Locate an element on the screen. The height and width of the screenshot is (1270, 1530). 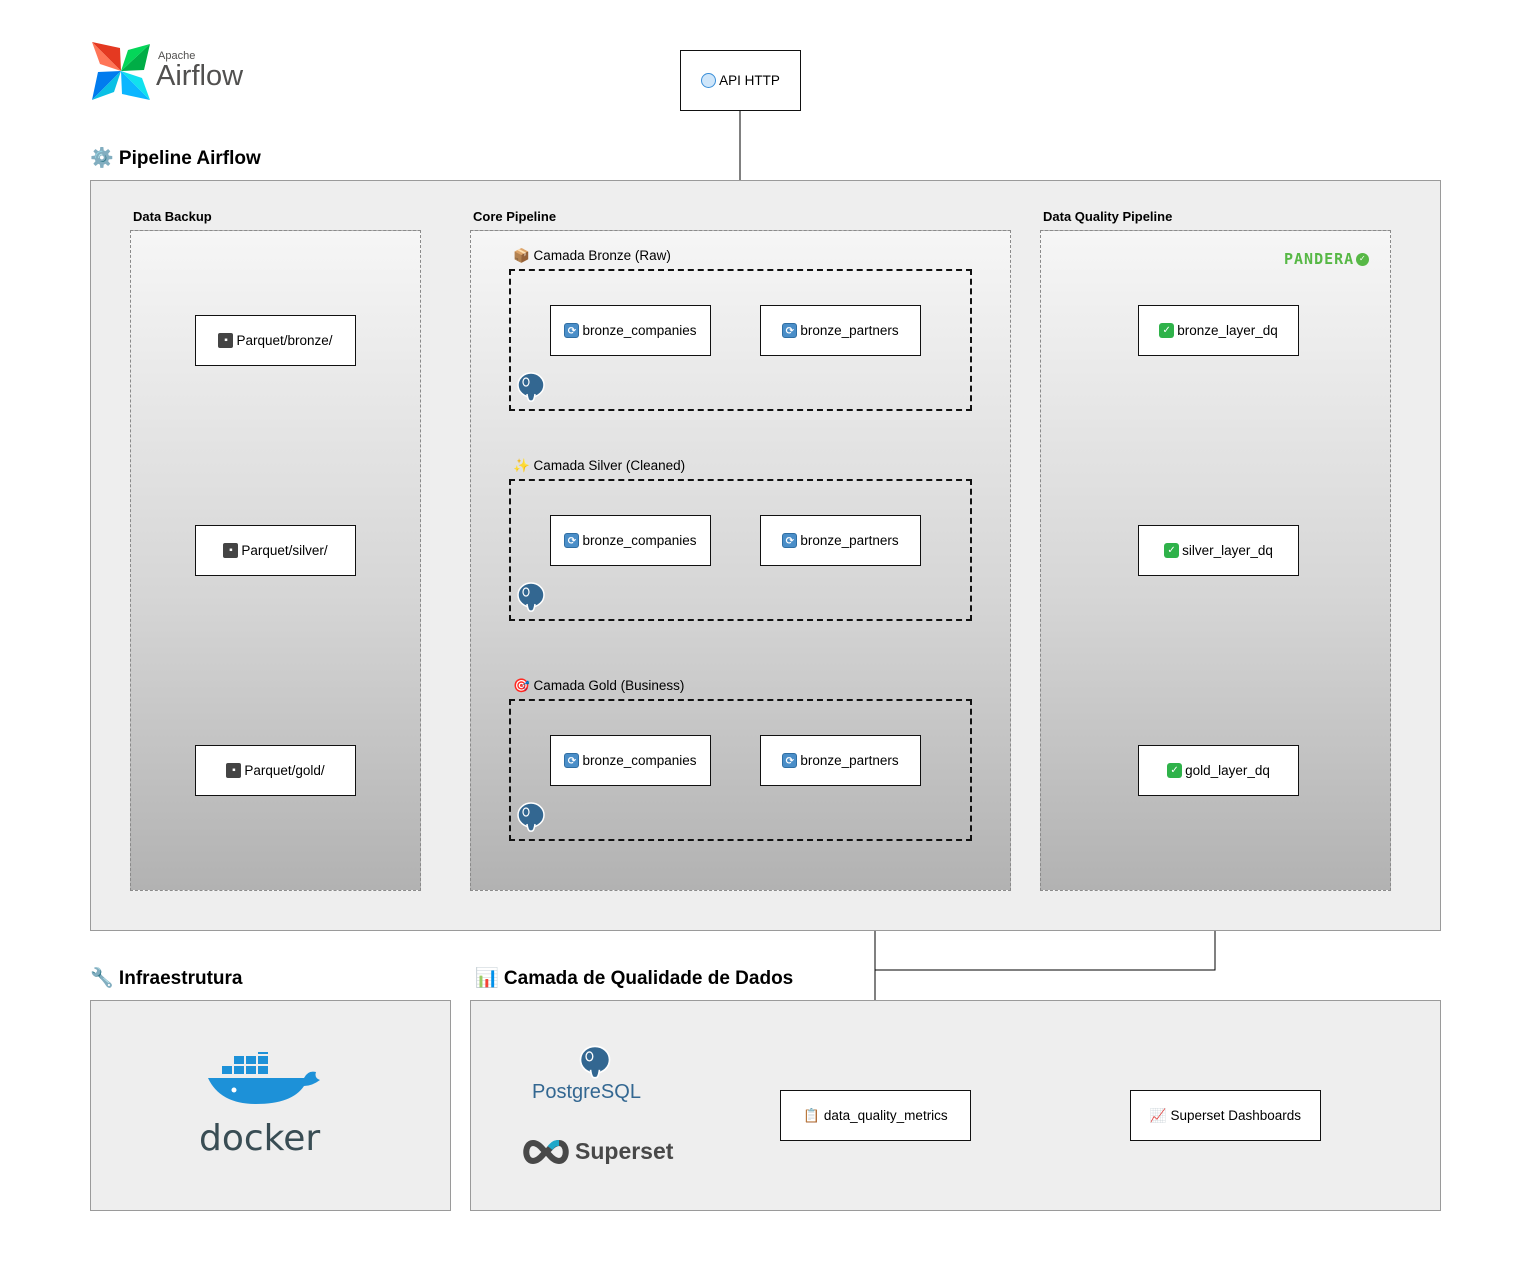
data-quality-pipeline-label: Data Quality Pipeline is located at coordinates (1108, 216).